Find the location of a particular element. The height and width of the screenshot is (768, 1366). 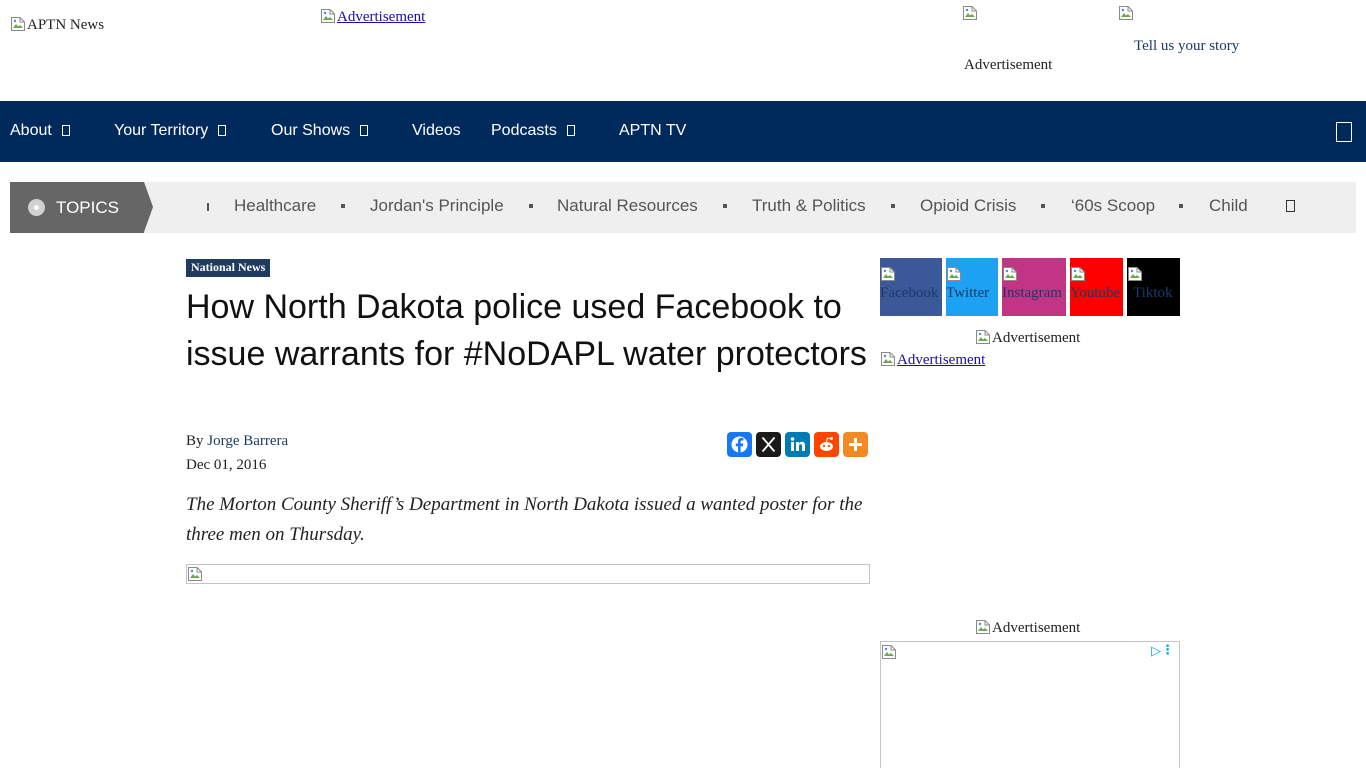

nav-label: About is located at coordinates (31, 130).